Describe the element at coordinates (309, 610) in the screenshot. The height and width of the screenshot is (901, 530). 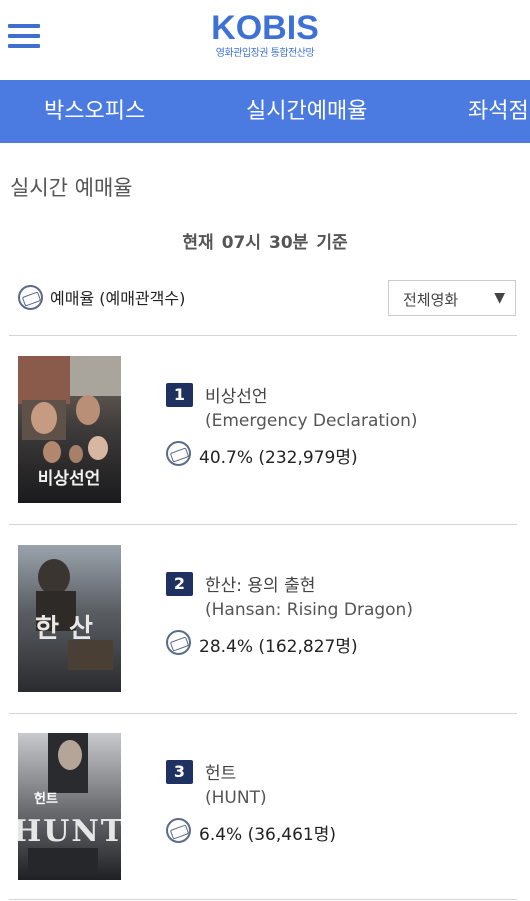
I see `movie-title-en: (Hansan: Rising Dragon)` at that location.